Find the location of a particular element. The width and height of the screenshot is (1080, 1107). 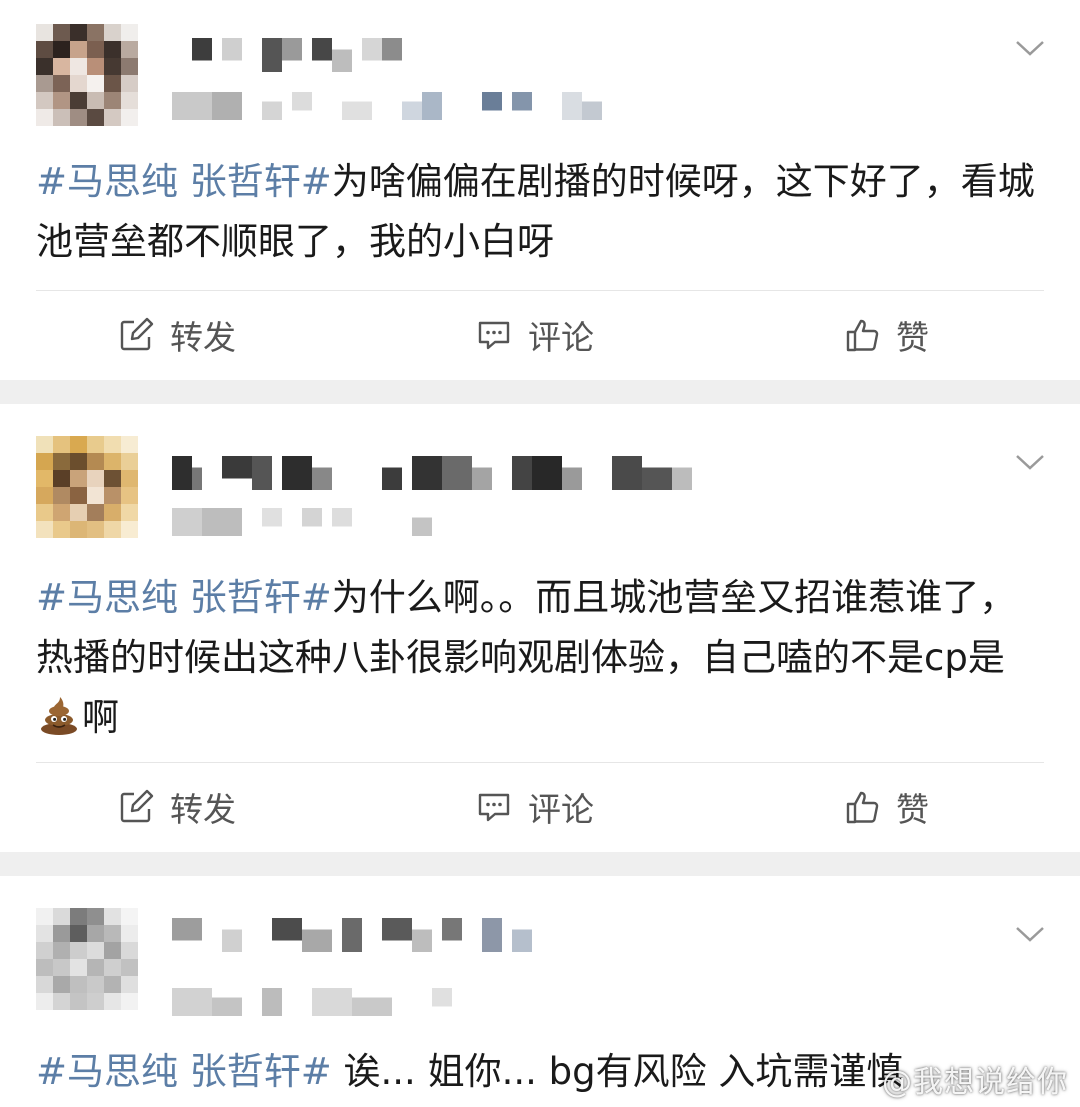

post-body: 诶... 姐你... bg有风险 入坑需谨慎 is located at coordinates (617, 1071).